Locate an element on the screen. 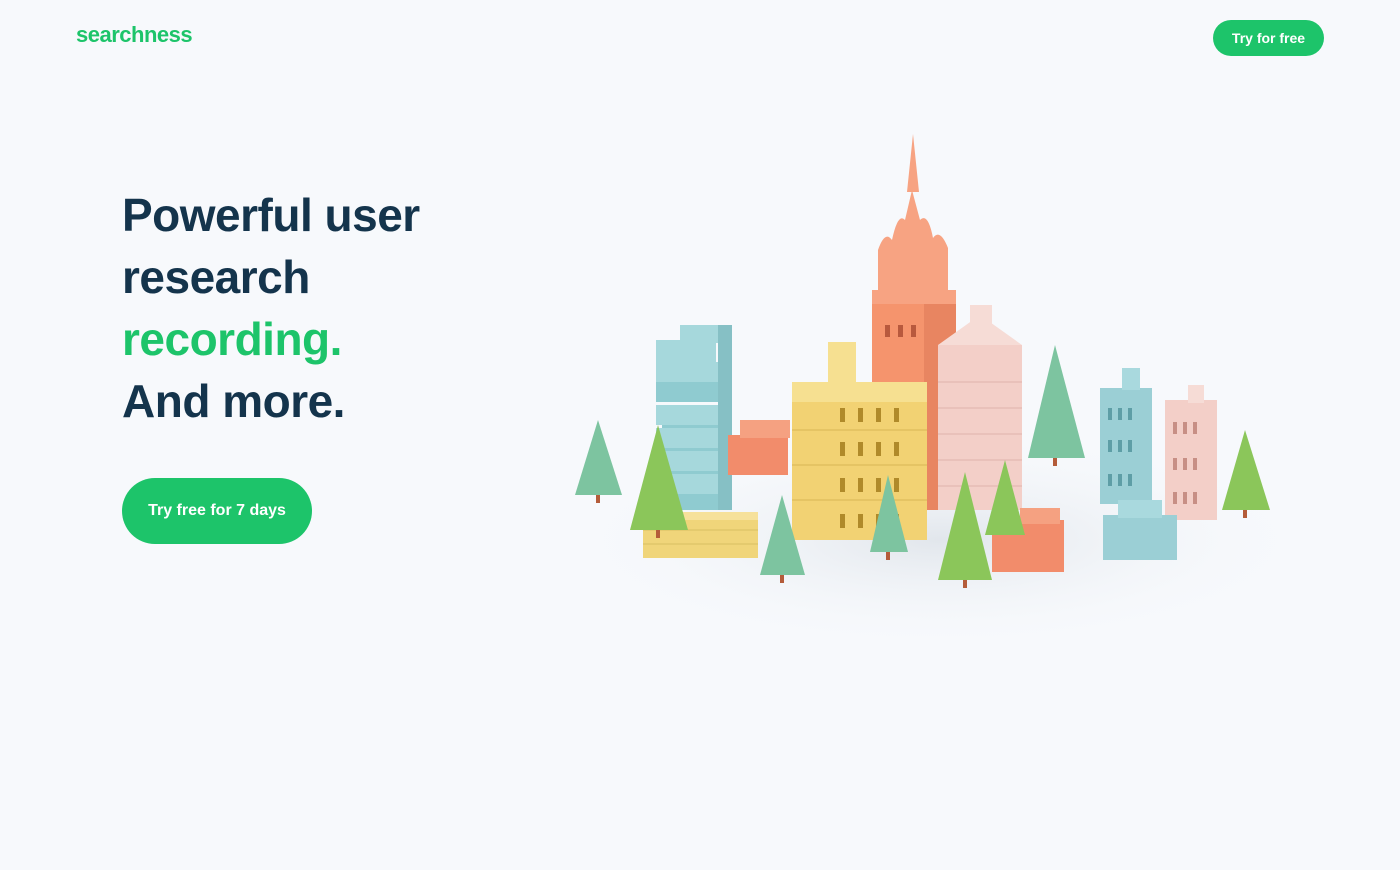 This screenshot has height=870, width=1400. try-free-7-days-button: Try free for 7 days is located at coordinates (217, 511).